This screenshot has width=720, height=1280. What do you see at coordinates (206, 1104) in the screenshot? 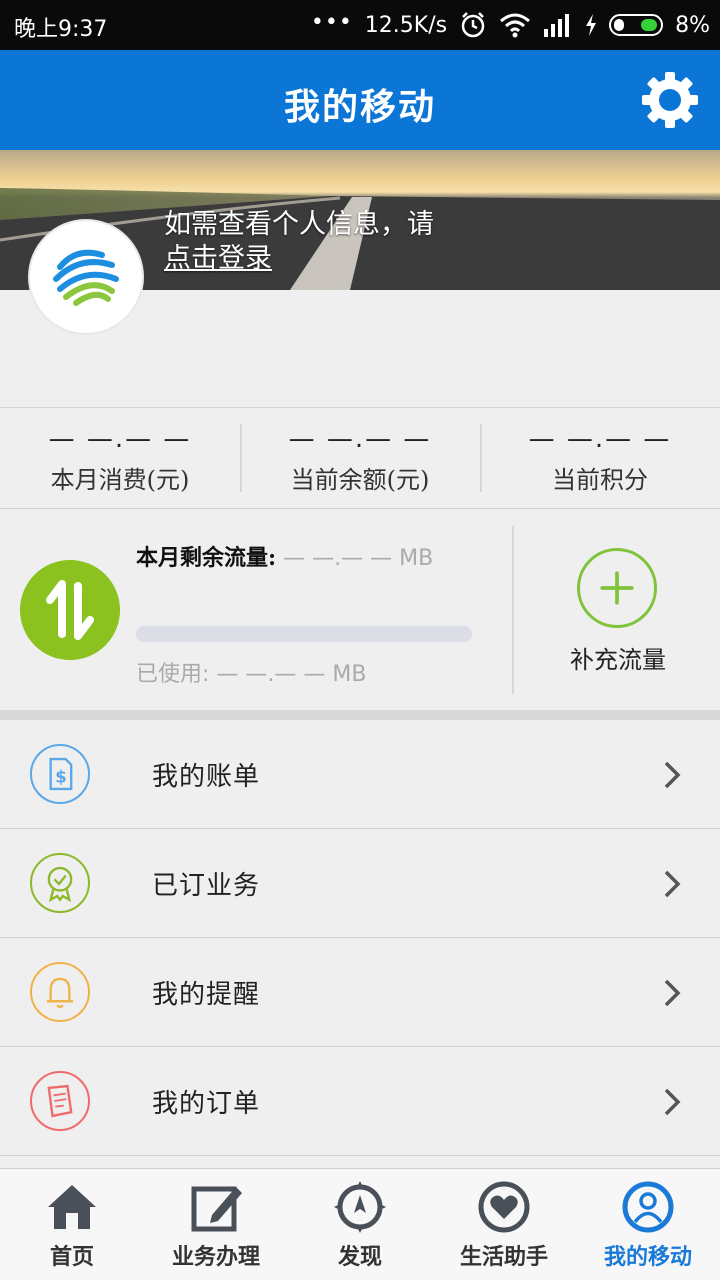
I see `menu-item-label: 我的订单` at bounding box center [206, 1104].